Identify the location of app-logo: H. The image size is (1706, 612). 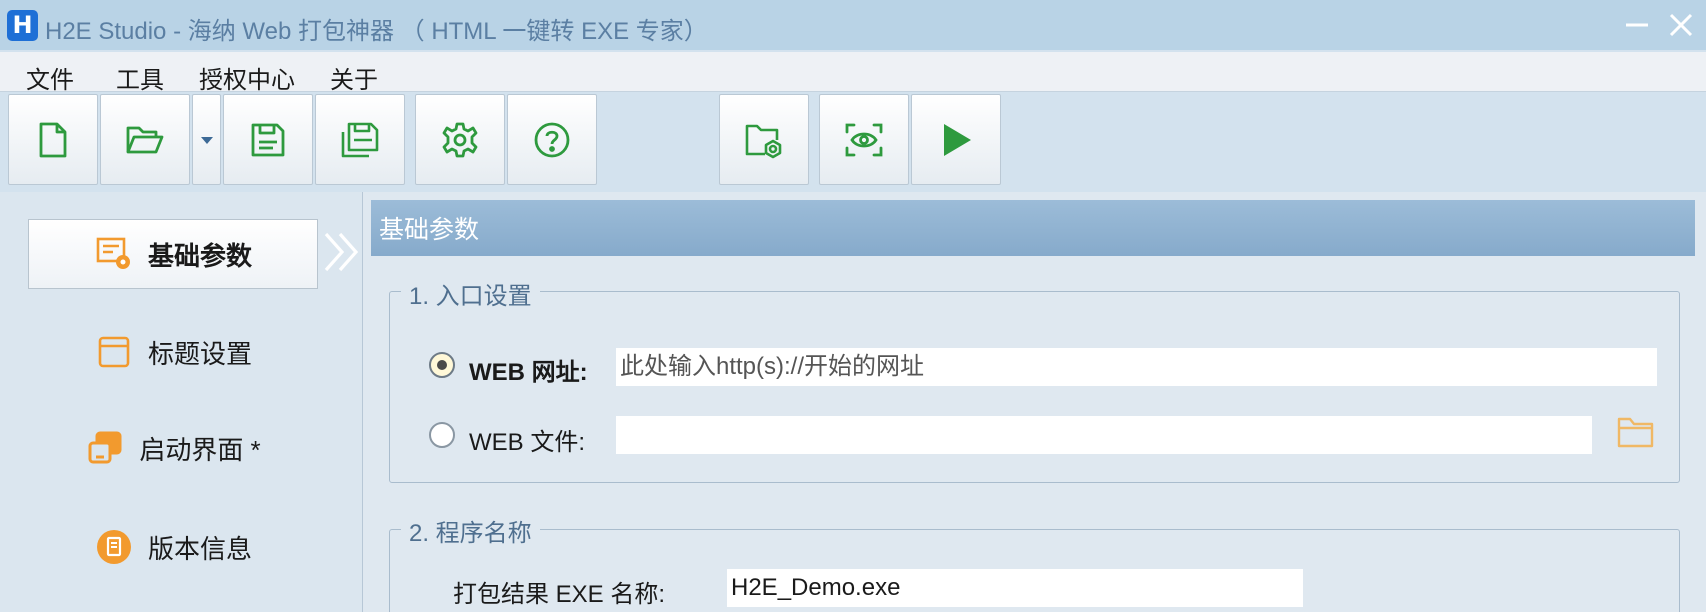
(22, 25).